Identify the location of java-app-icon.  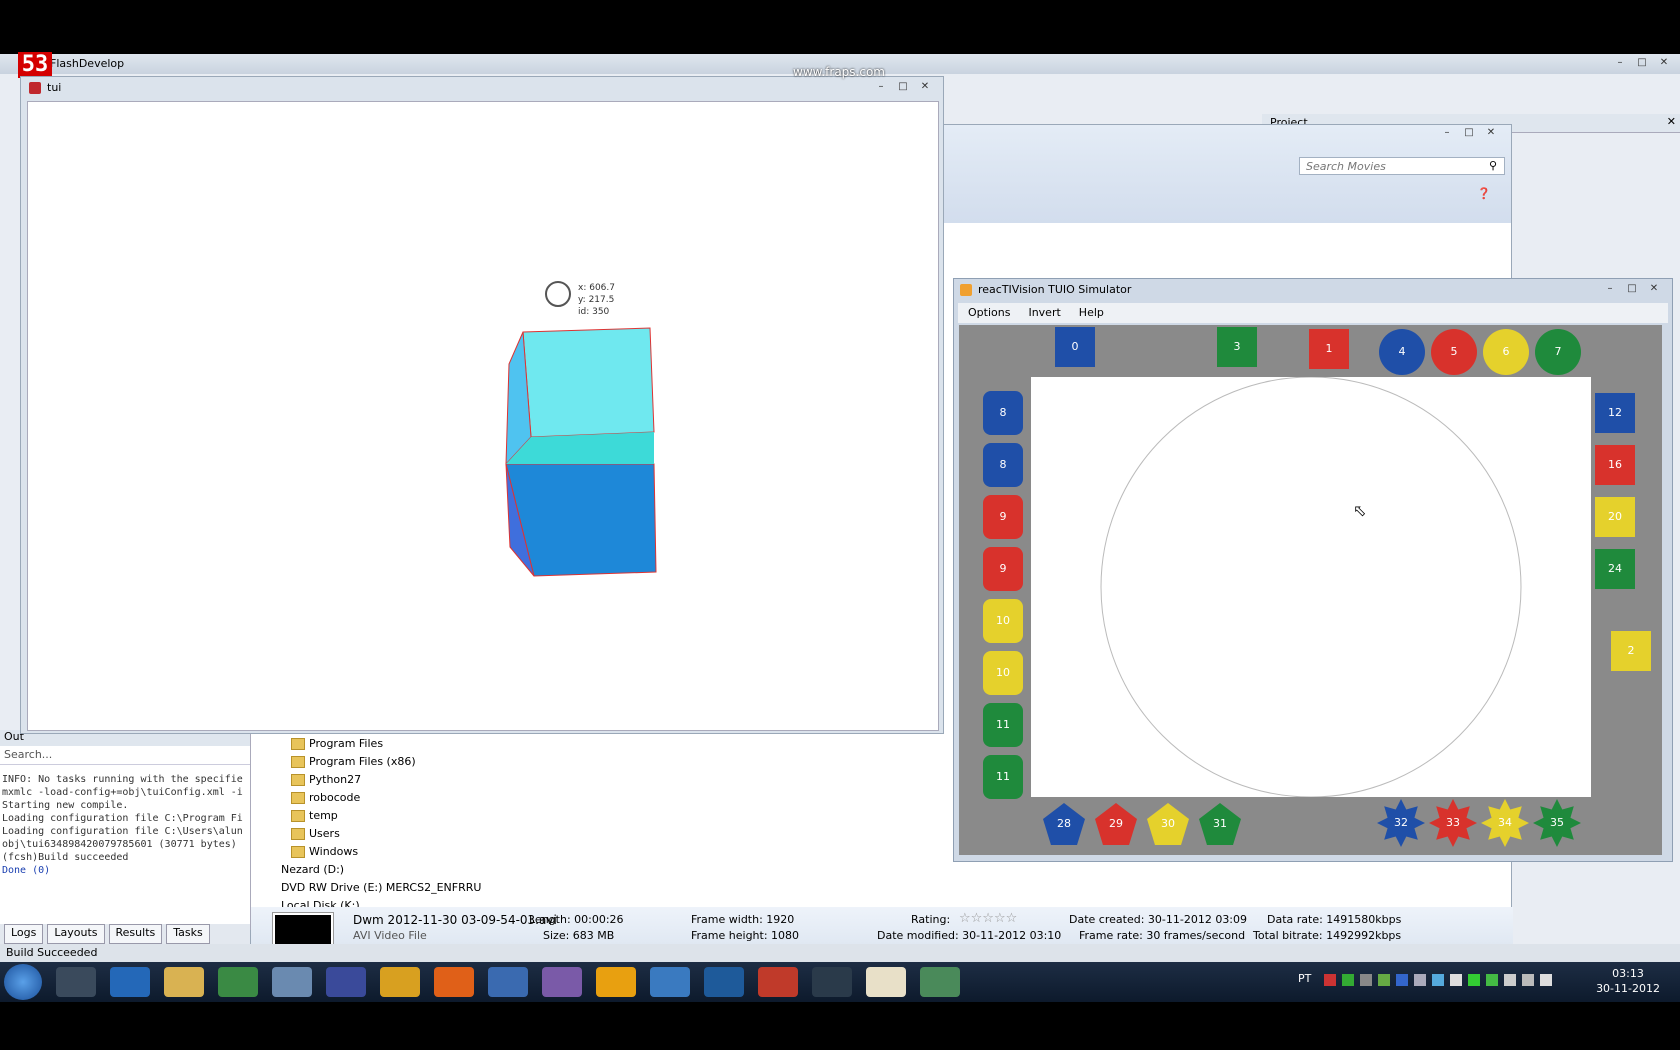
(886, 982).